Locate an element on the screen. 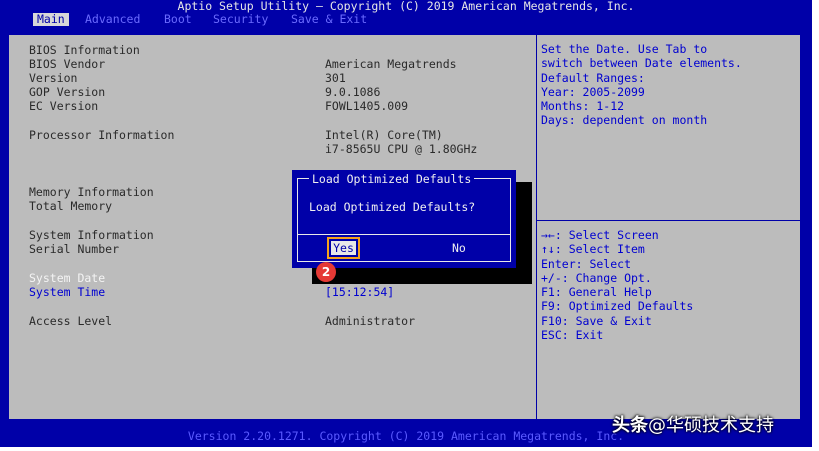 Image resolution: width=819 pixels, height=451 pixels. yes-button-label: Yes is located at coordinates (343, 248).